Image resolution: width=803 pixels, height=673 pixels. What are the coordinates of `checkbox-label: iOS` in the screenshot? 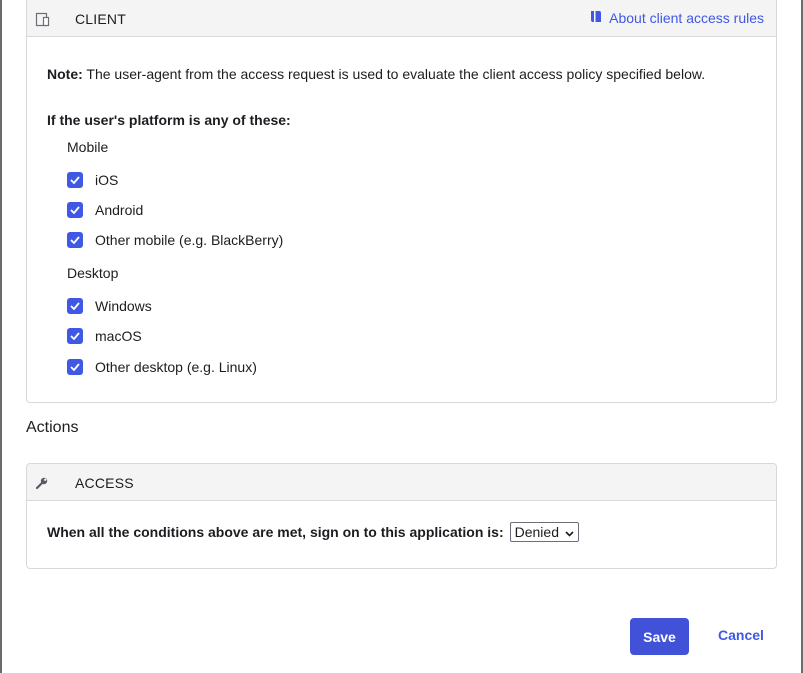 It's located at (107, 180).